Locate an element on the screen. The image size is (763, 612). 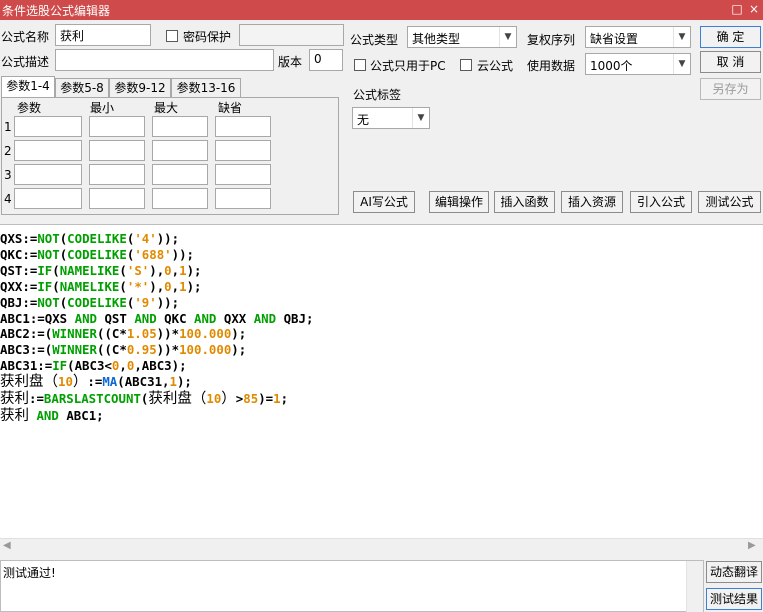
scroll-left-icon: ◀ is located at coordinates (7, 545).